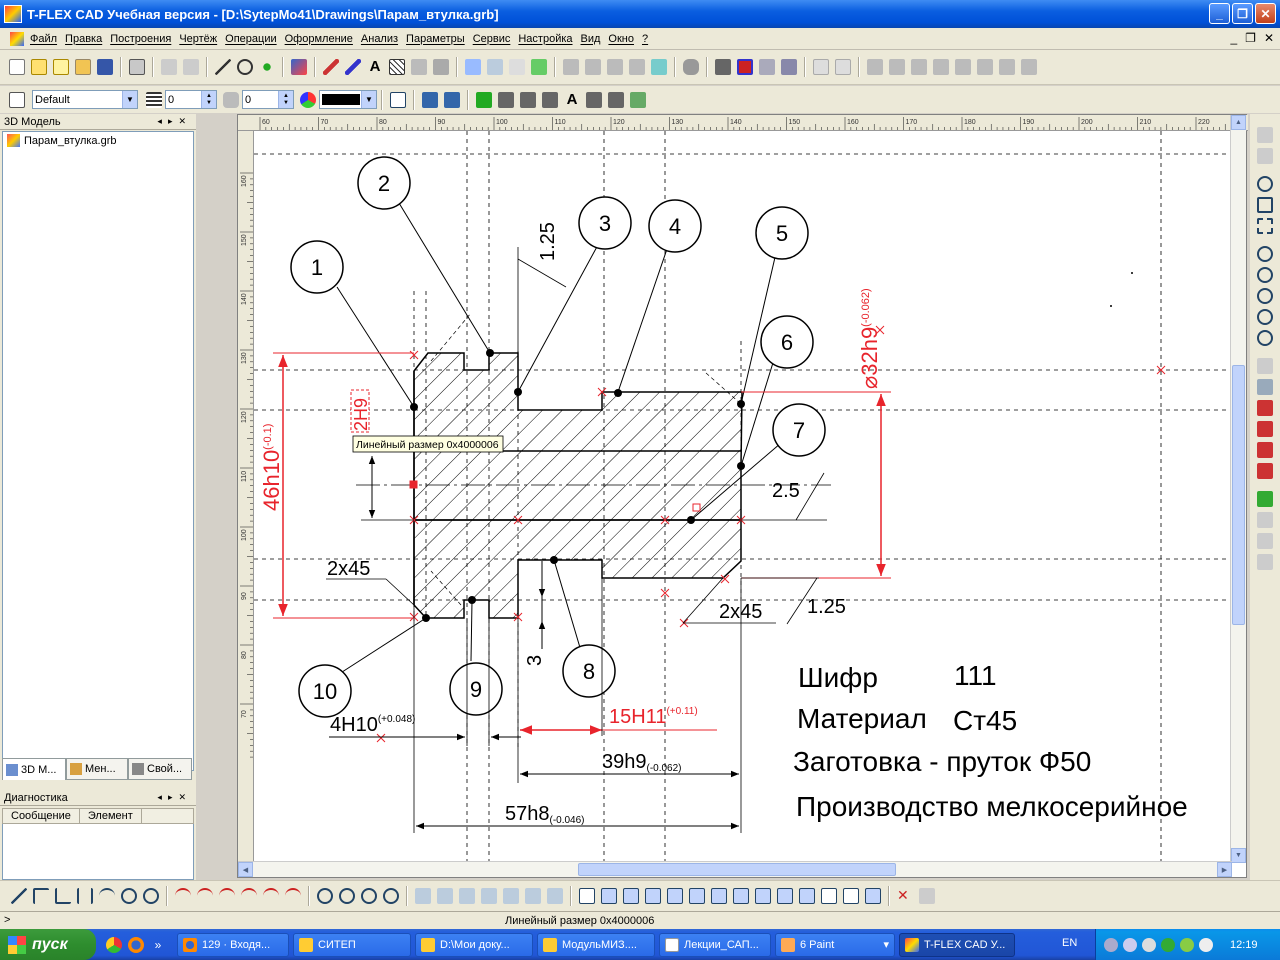 Image resolution: width=1280 pixels, height=960 pixels. What do you see at coordinates (821, 67) in the screenshot?
I see `window-1-icon` at bounding box center [821, 67].